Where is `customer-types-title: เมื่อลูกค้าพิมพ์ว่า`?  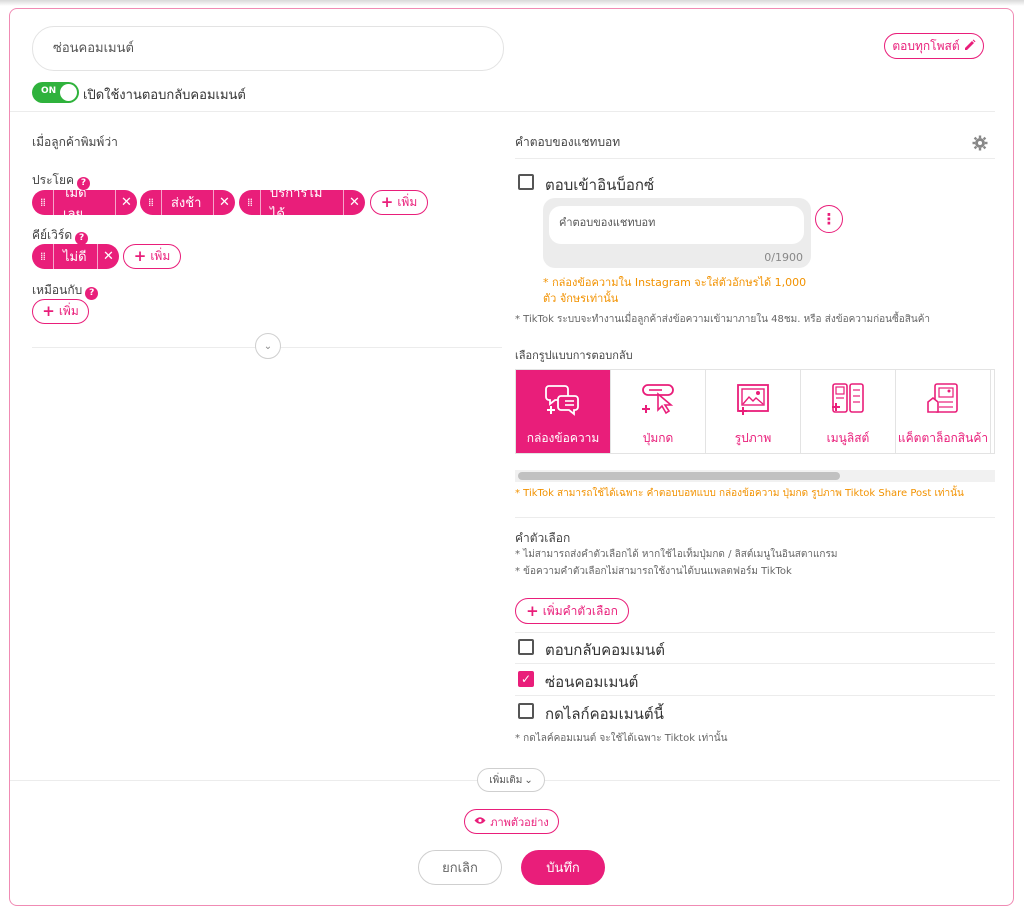
customer-types-title: เมื่อลูกค้าพิมพ์ว่า is located at coordinates (75, 142).